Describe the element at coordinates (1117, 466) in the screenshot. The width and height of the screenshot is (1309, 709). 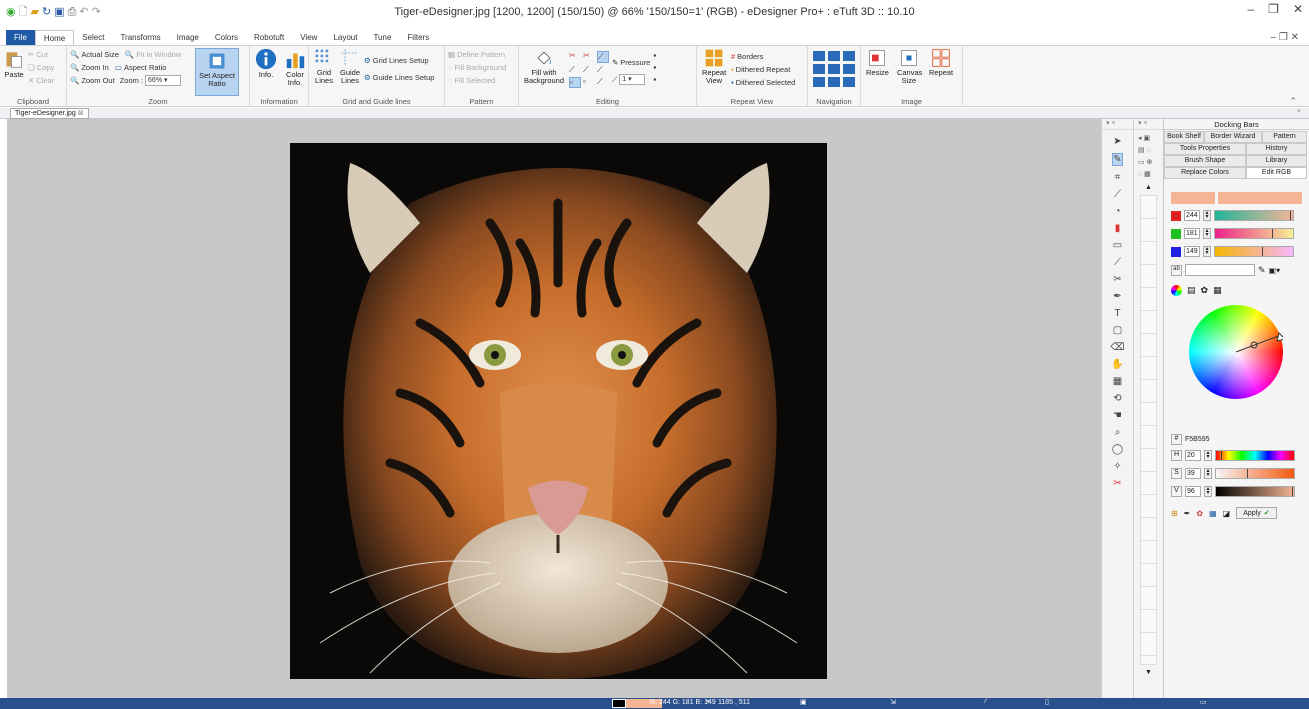
I see `wand-tool-icon: ✧` at that location.